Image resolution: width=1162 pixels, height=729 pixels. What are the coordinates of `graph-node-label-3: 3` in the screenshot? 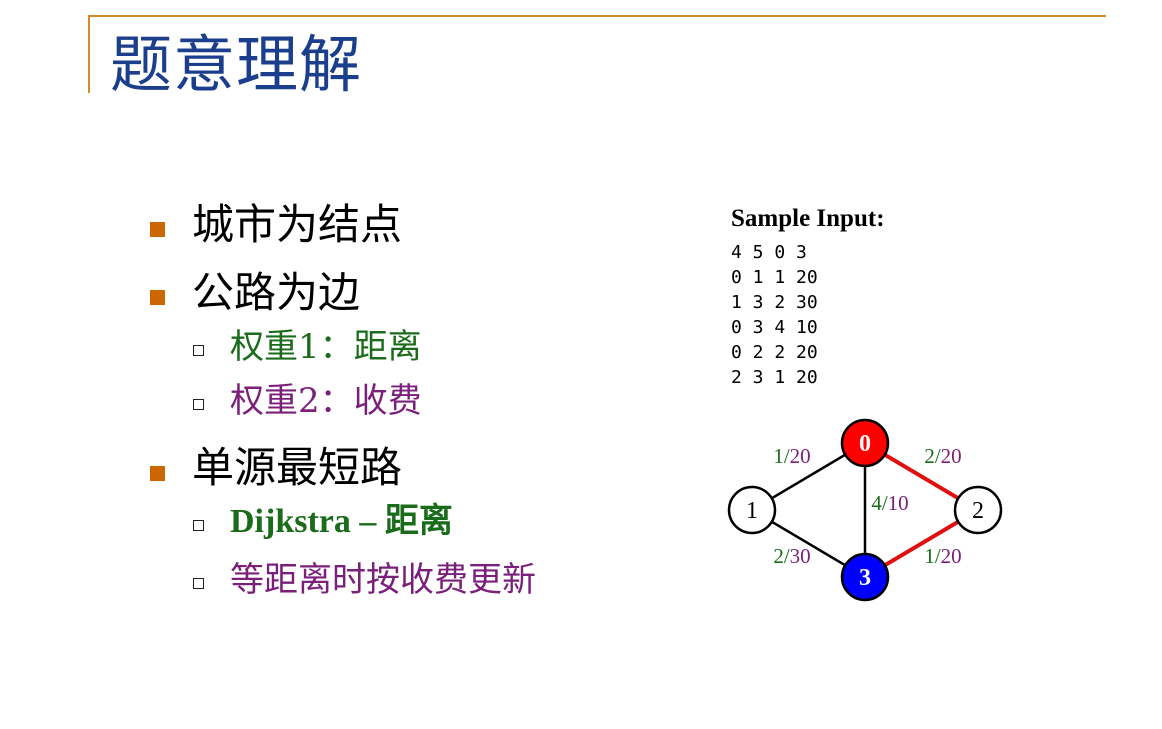 It's located at (865, 578).